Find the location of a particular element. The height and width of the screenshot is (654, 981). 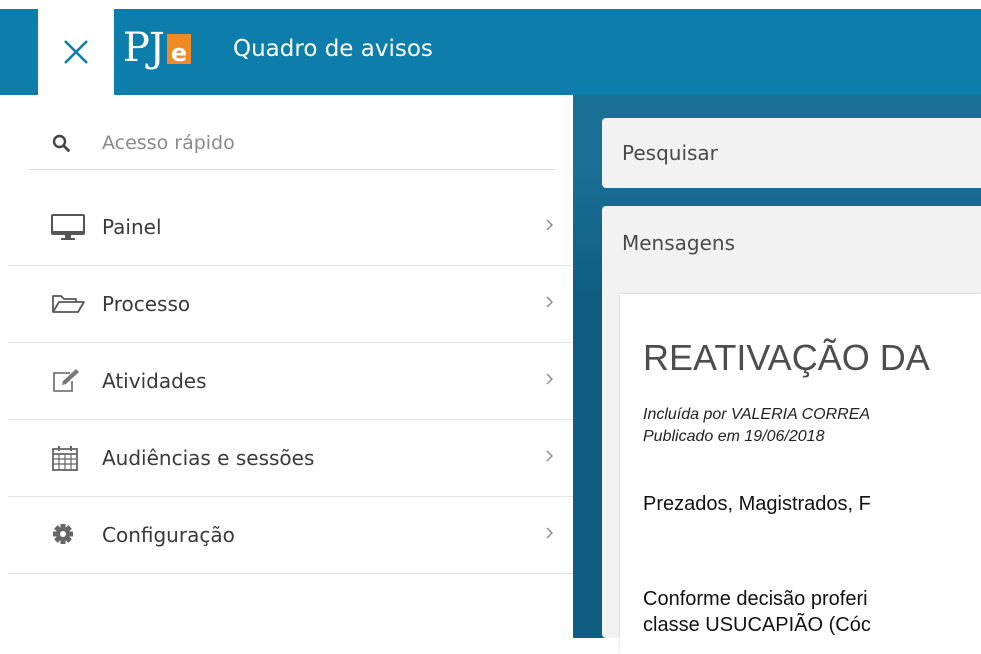

close-menu-button is located at coordinates (76, 52).